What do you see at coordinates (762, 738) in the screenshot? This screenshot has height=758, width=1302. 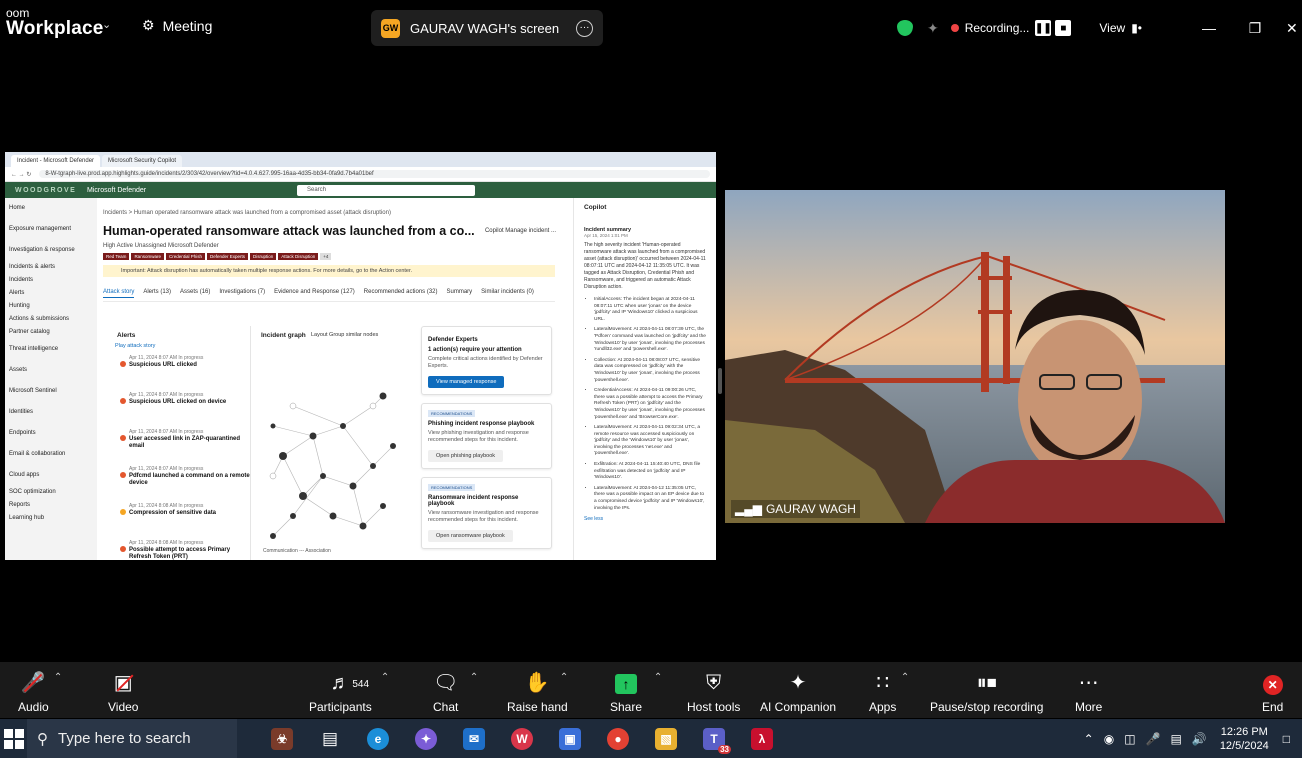 I see `acrobat-icon: λ` at bounding box center [762, 738].